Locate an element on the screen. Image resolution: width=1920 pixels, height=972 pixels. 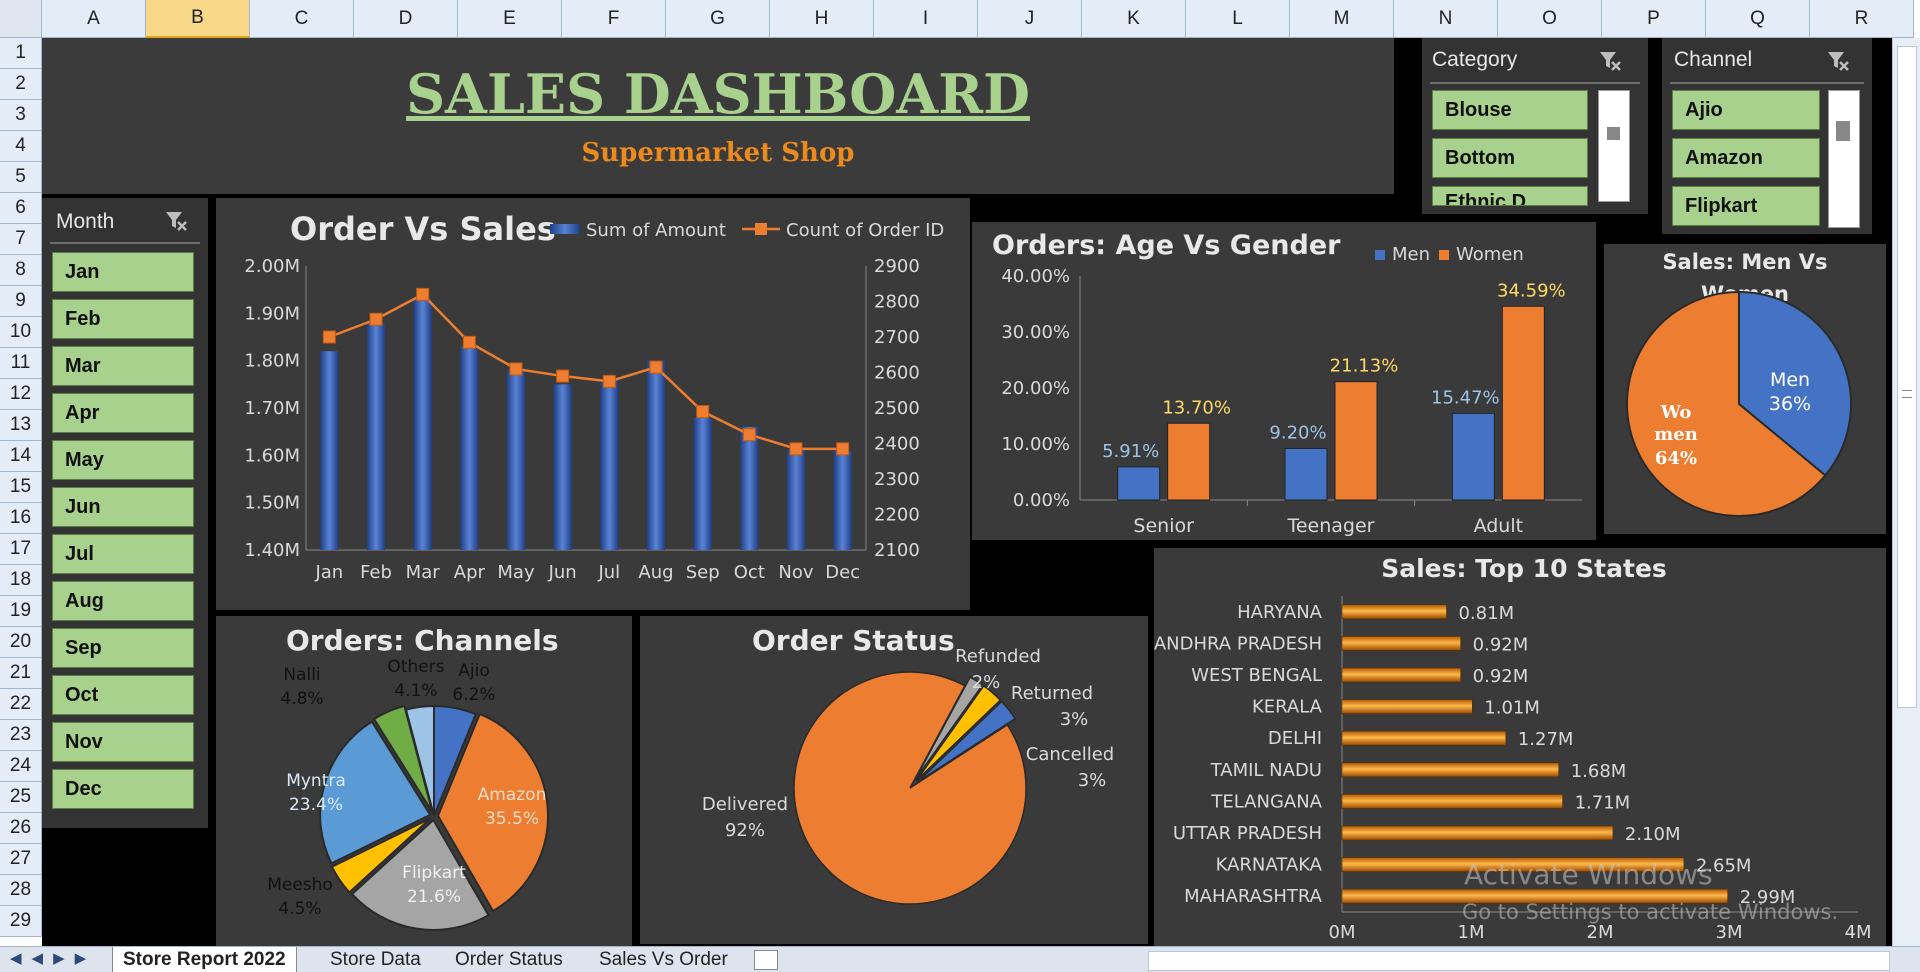
x-tick-label: Nov is located at coordinates (795, 572).